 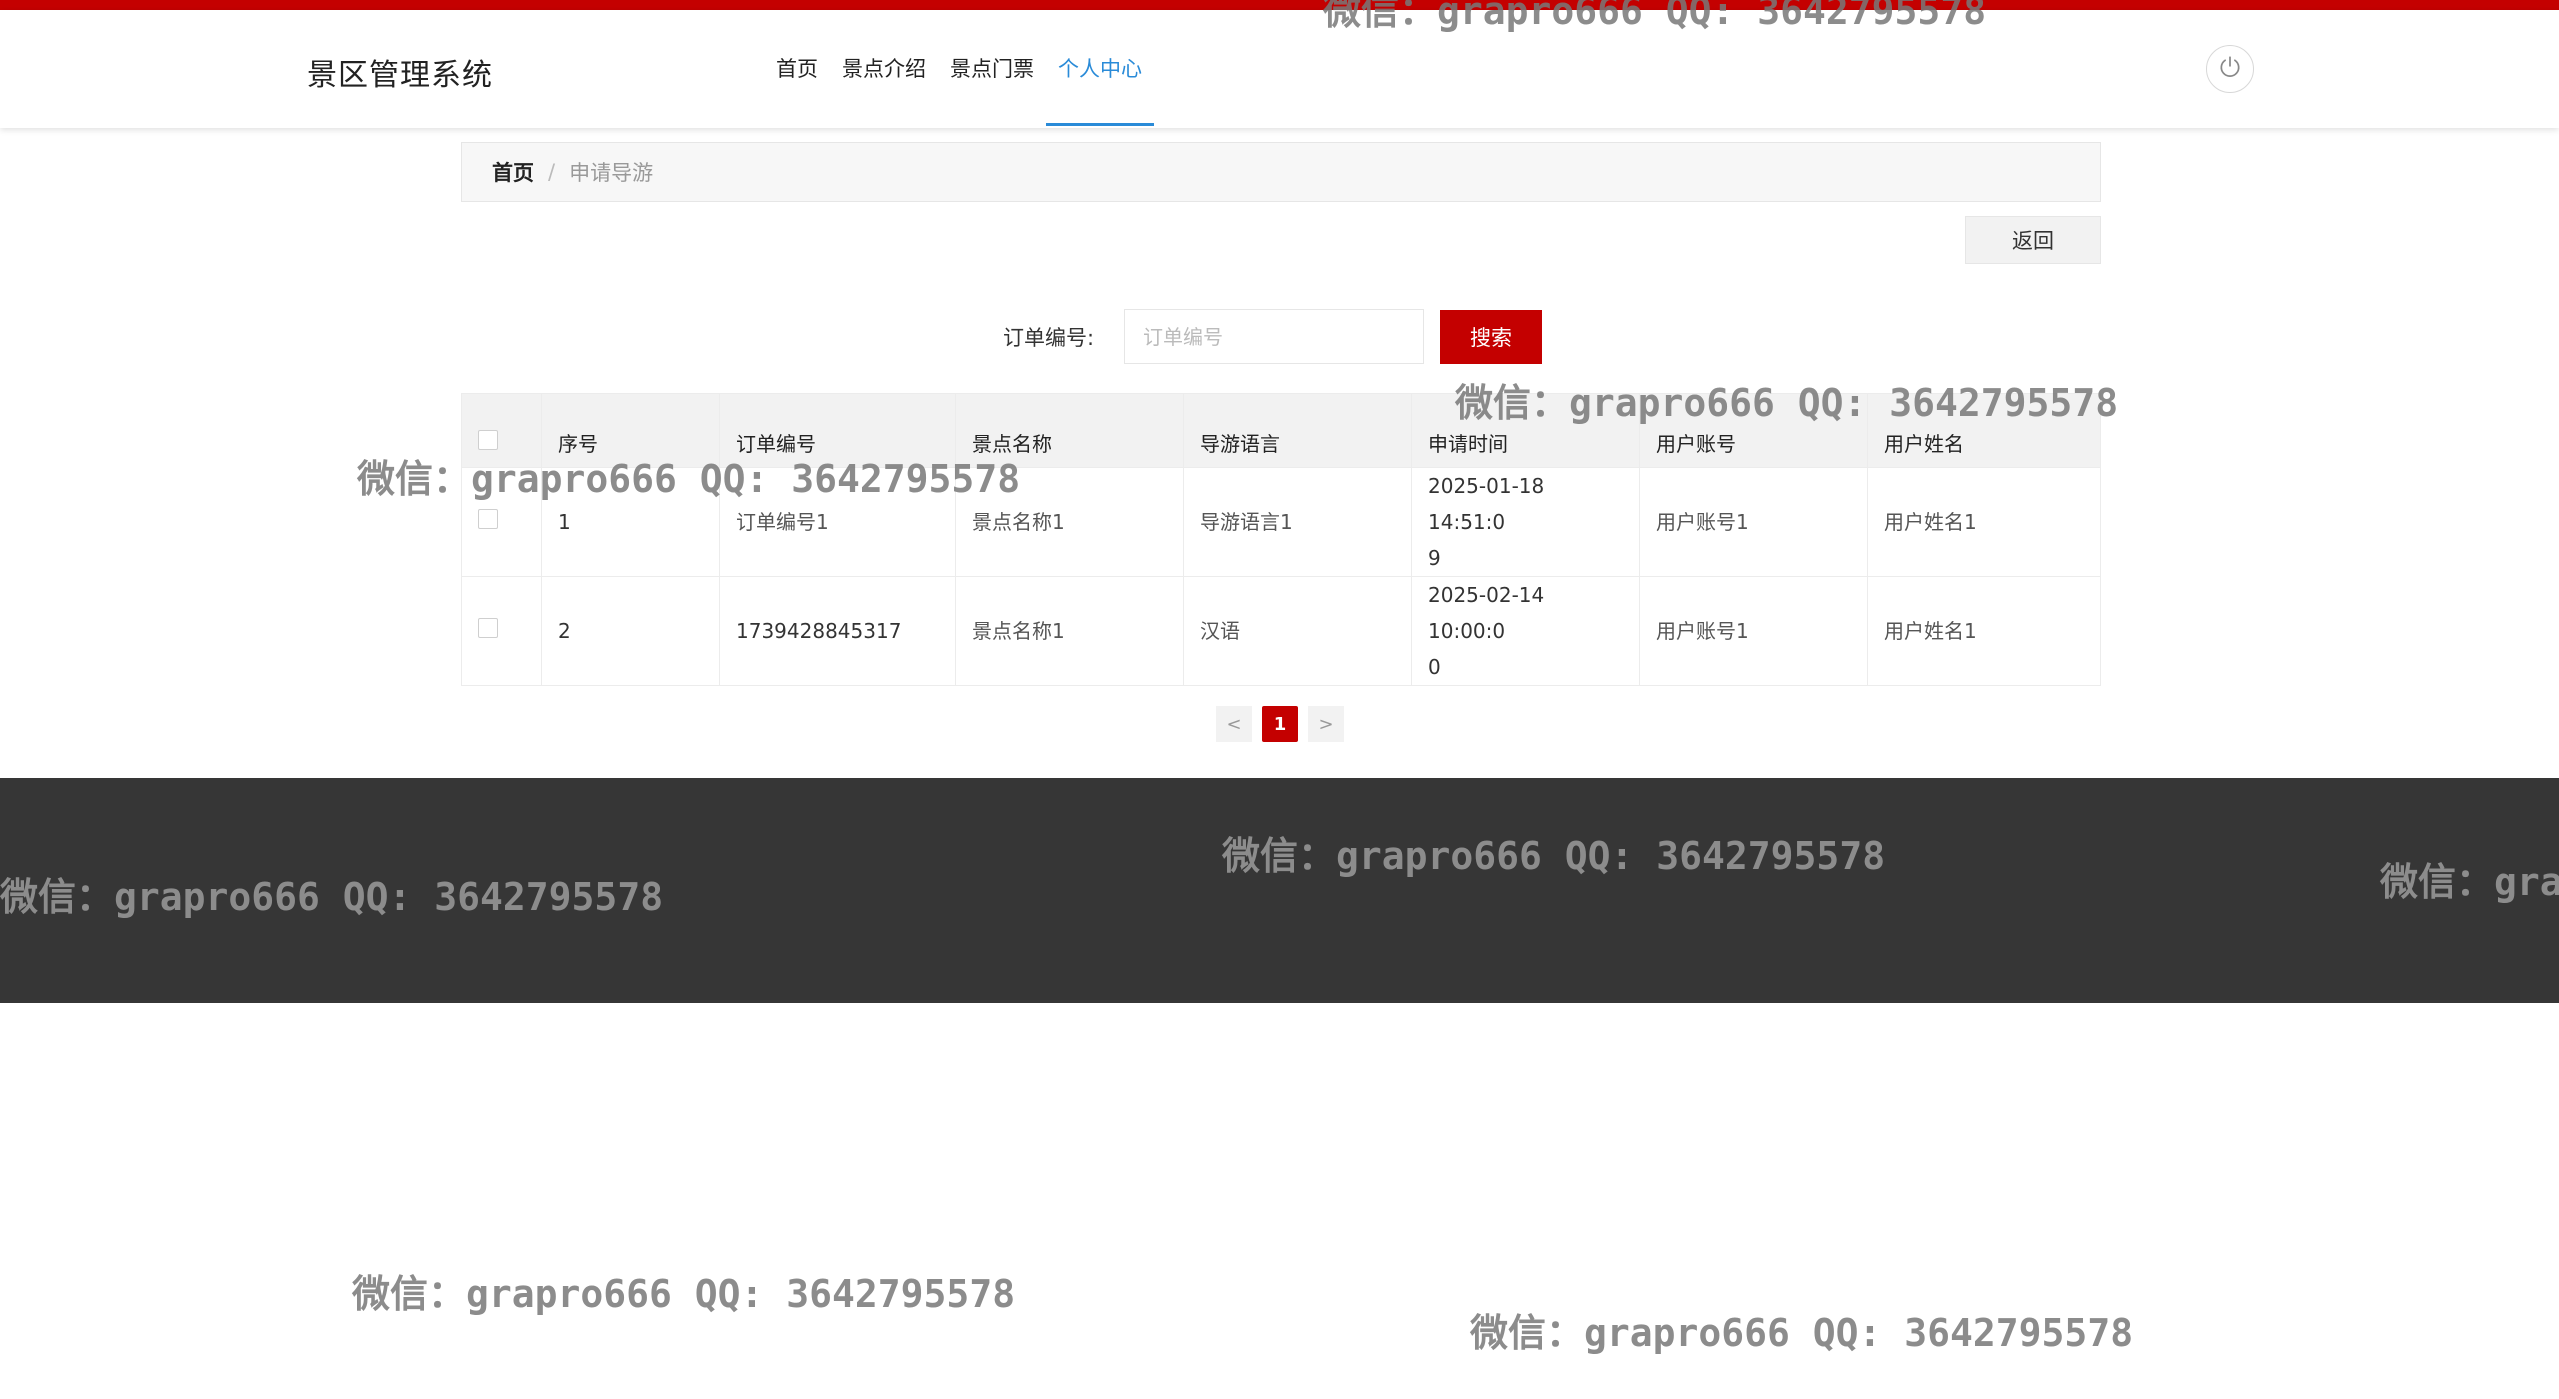 I want to click on main-nav: 首页 景点介绍 景点门票 个人中心, so click(x=959, y=69).